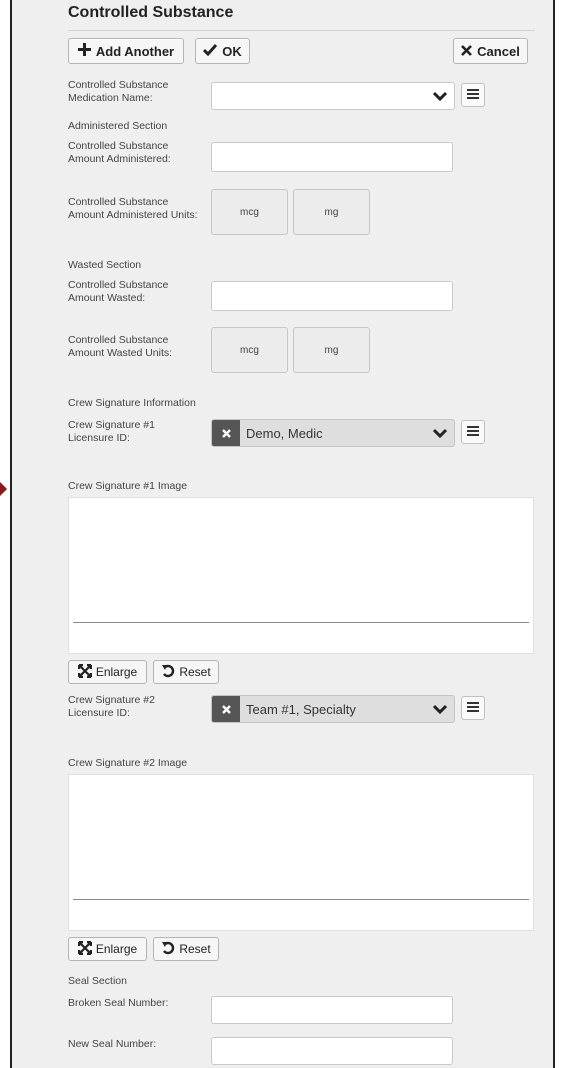  I want to click on sig1-image-label: Crew Signature #1 Image, so click(128, 486).